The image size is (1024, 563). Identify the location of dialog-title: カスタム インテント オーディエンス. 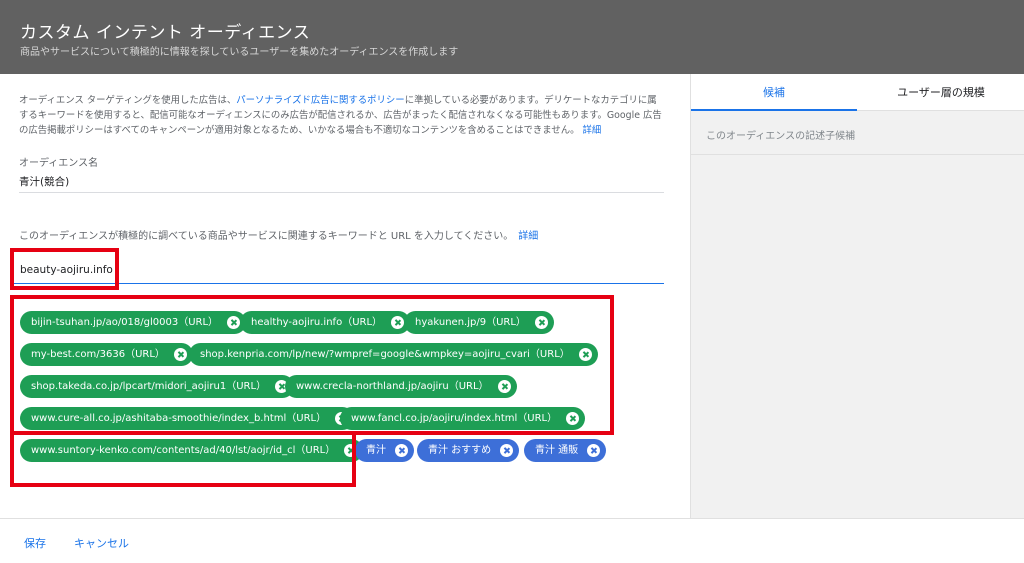
(165, 33).